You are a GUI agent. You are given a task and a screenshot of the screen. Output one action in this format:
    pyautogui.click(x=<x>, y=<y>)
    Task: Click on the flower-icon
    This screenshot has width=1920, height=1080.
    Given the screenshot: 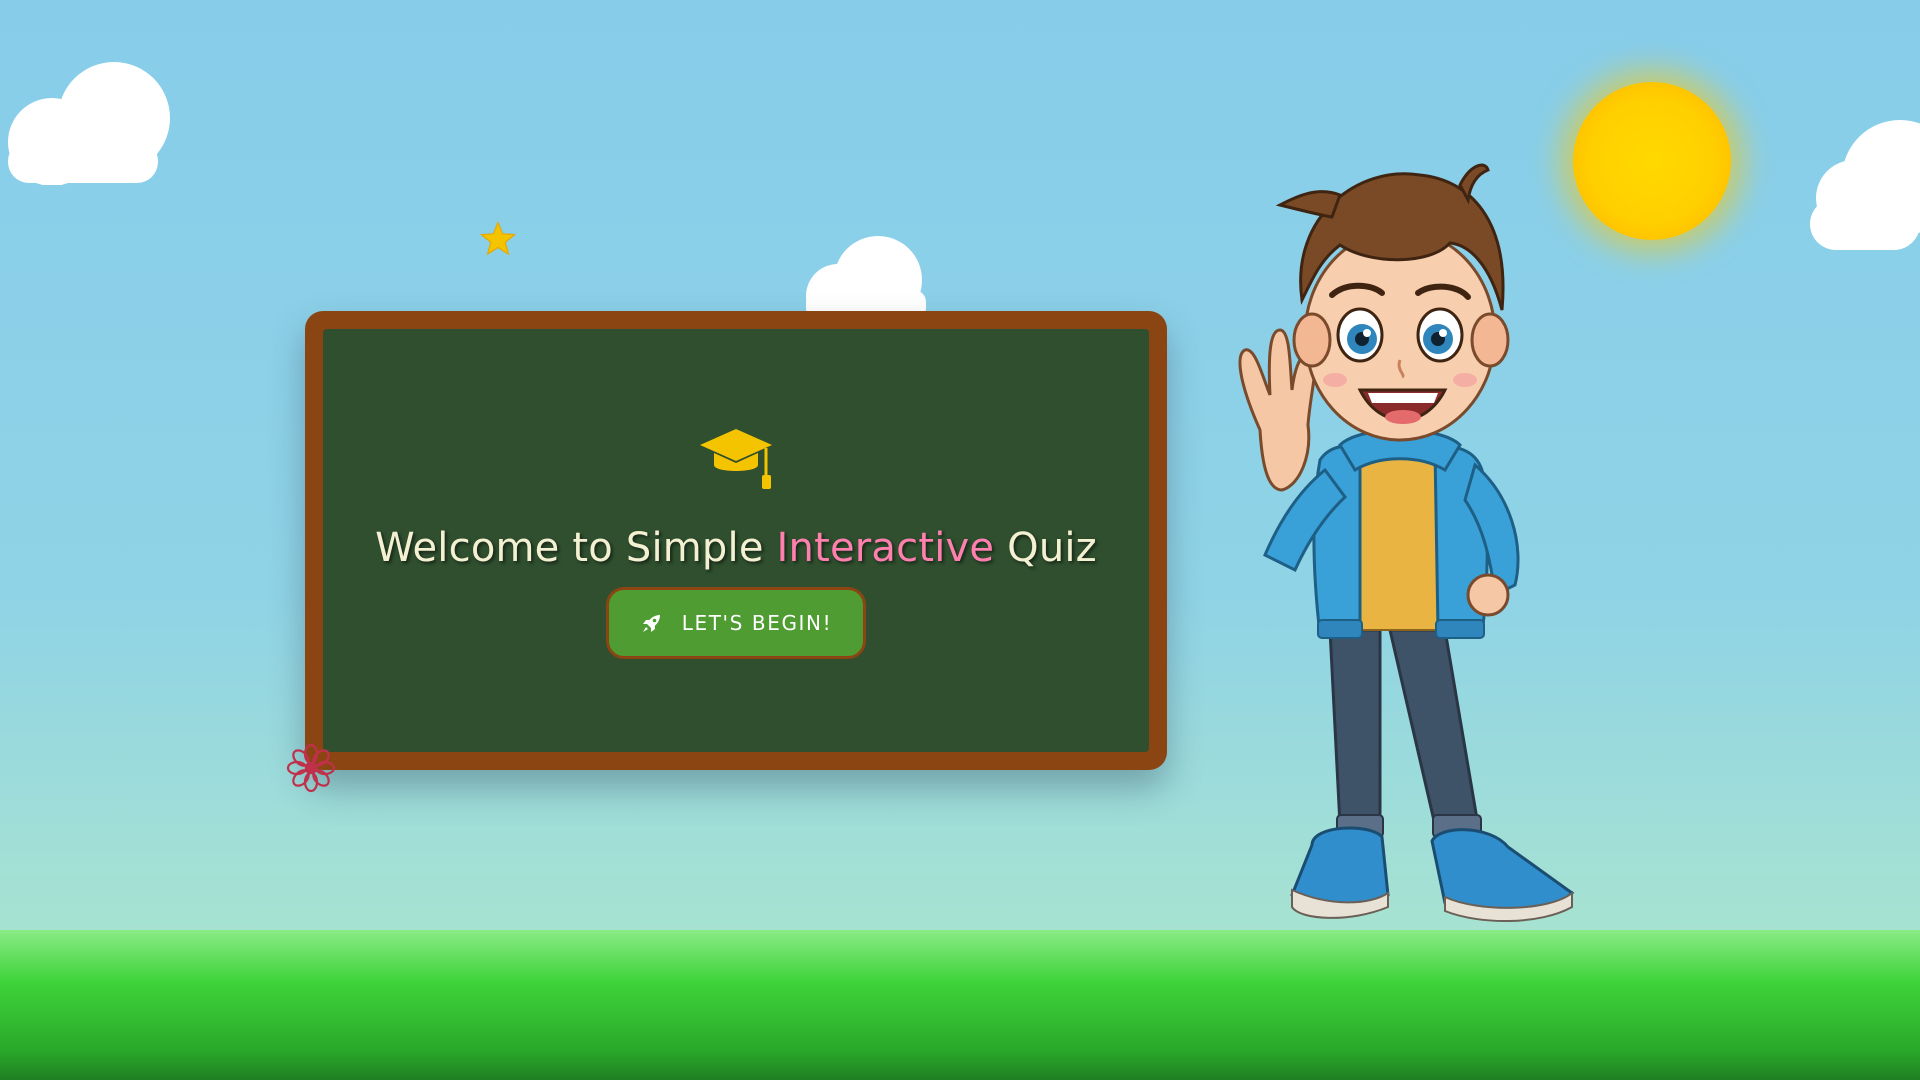 What is the action you would take?
    pyautogui.click(x=311, y=768)
    